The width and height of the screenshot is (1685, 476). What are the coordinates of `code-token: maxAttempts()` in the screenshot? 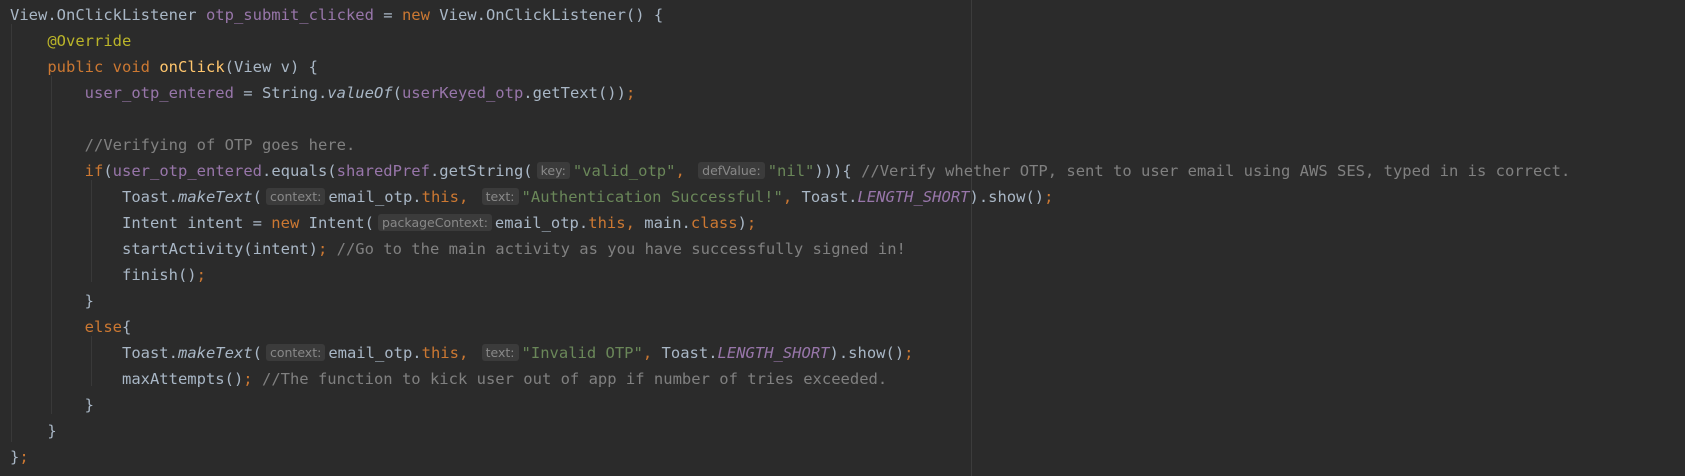 It's located at (127, 379).